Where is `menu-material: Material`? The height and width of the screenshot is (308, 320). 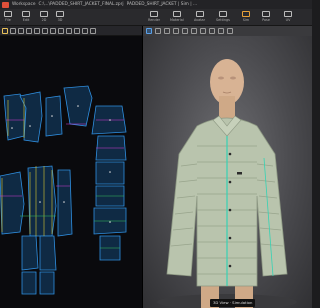 menu-material: Material is located at coordinates (177, 17).